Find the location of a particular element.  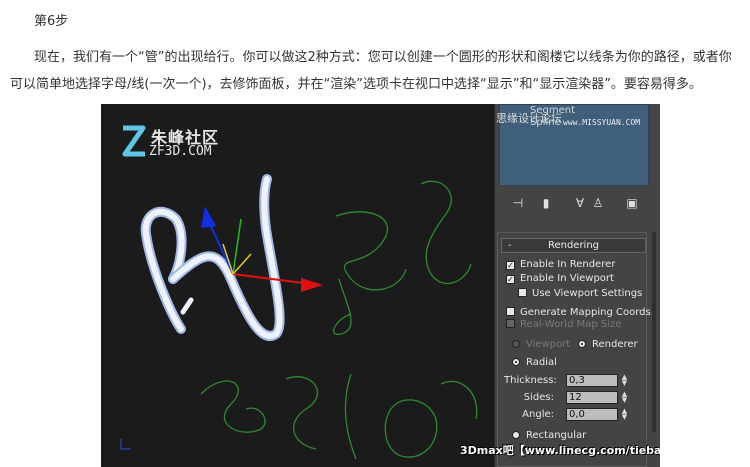

angle-label: Angle: is located at coordinates (538, 414).